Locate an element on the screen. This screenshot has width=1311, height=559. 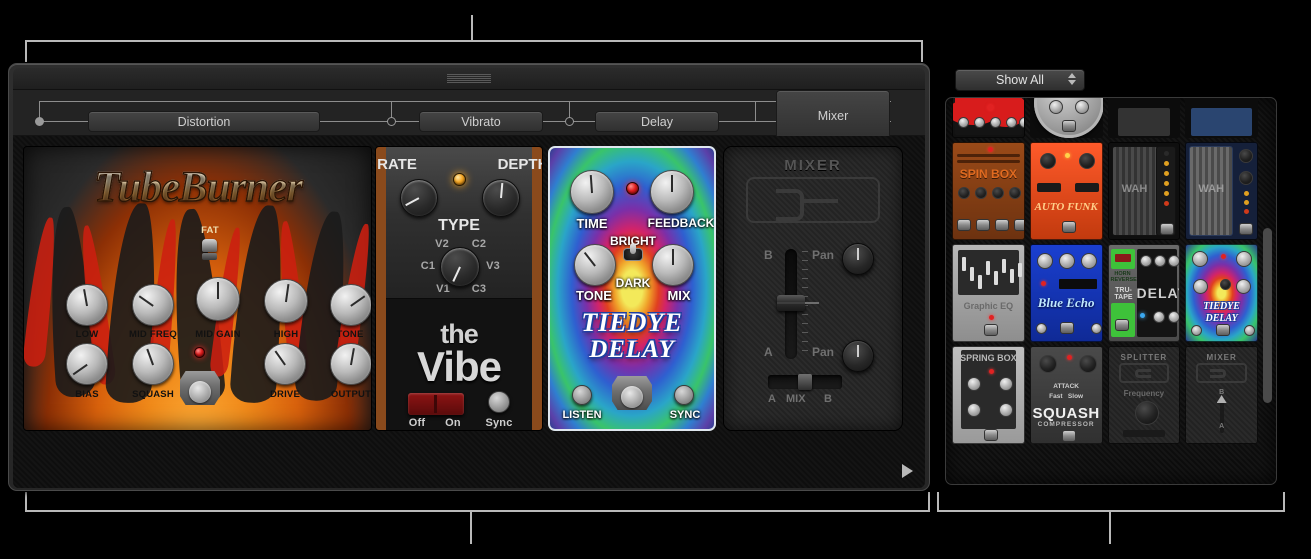
knob-tone-label: TONE is located at coordinates (350, 334).